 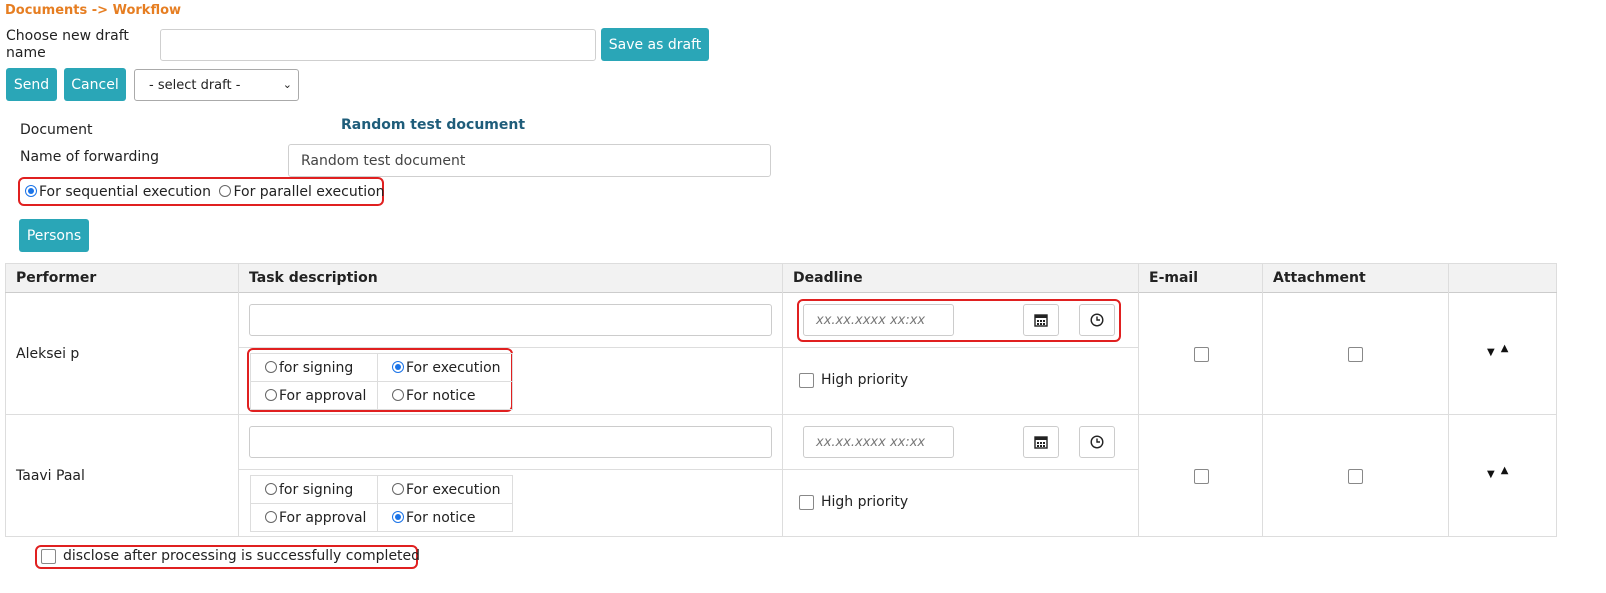 What do you see at coordinates (655, 44) in the screenshot?
I see `save-as-draft-button: Save as draft` at bounding box center [655, 44].